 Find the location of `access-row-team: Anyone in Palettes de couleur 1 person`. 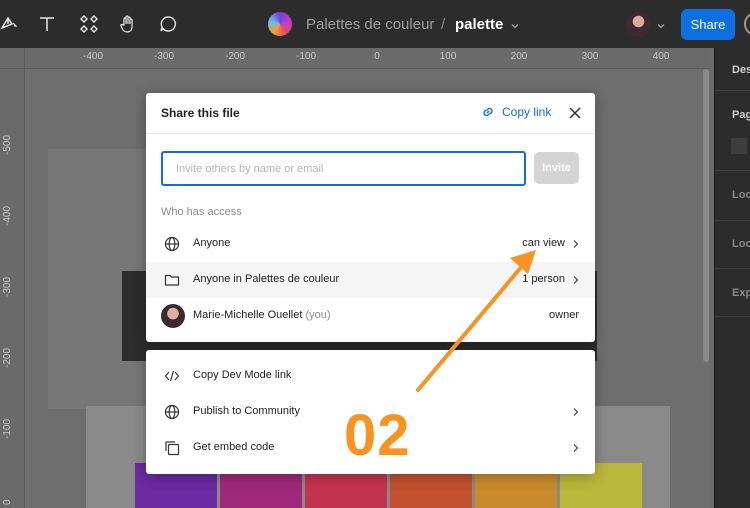

access-row-team: Anyone in Palettes de couleur 1 person is located at coordinates (370, 280).